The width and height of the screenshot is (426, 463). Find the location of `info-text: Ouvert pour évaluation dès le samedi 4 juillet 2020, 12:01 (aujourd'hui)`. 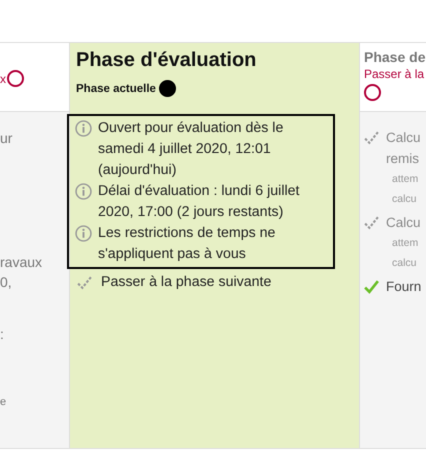

info-text: Ouvert pour évaluation dès le samedi 4 juillet 2020, 12:01 (aujourd'hui) is located at coordinates (191, 149).